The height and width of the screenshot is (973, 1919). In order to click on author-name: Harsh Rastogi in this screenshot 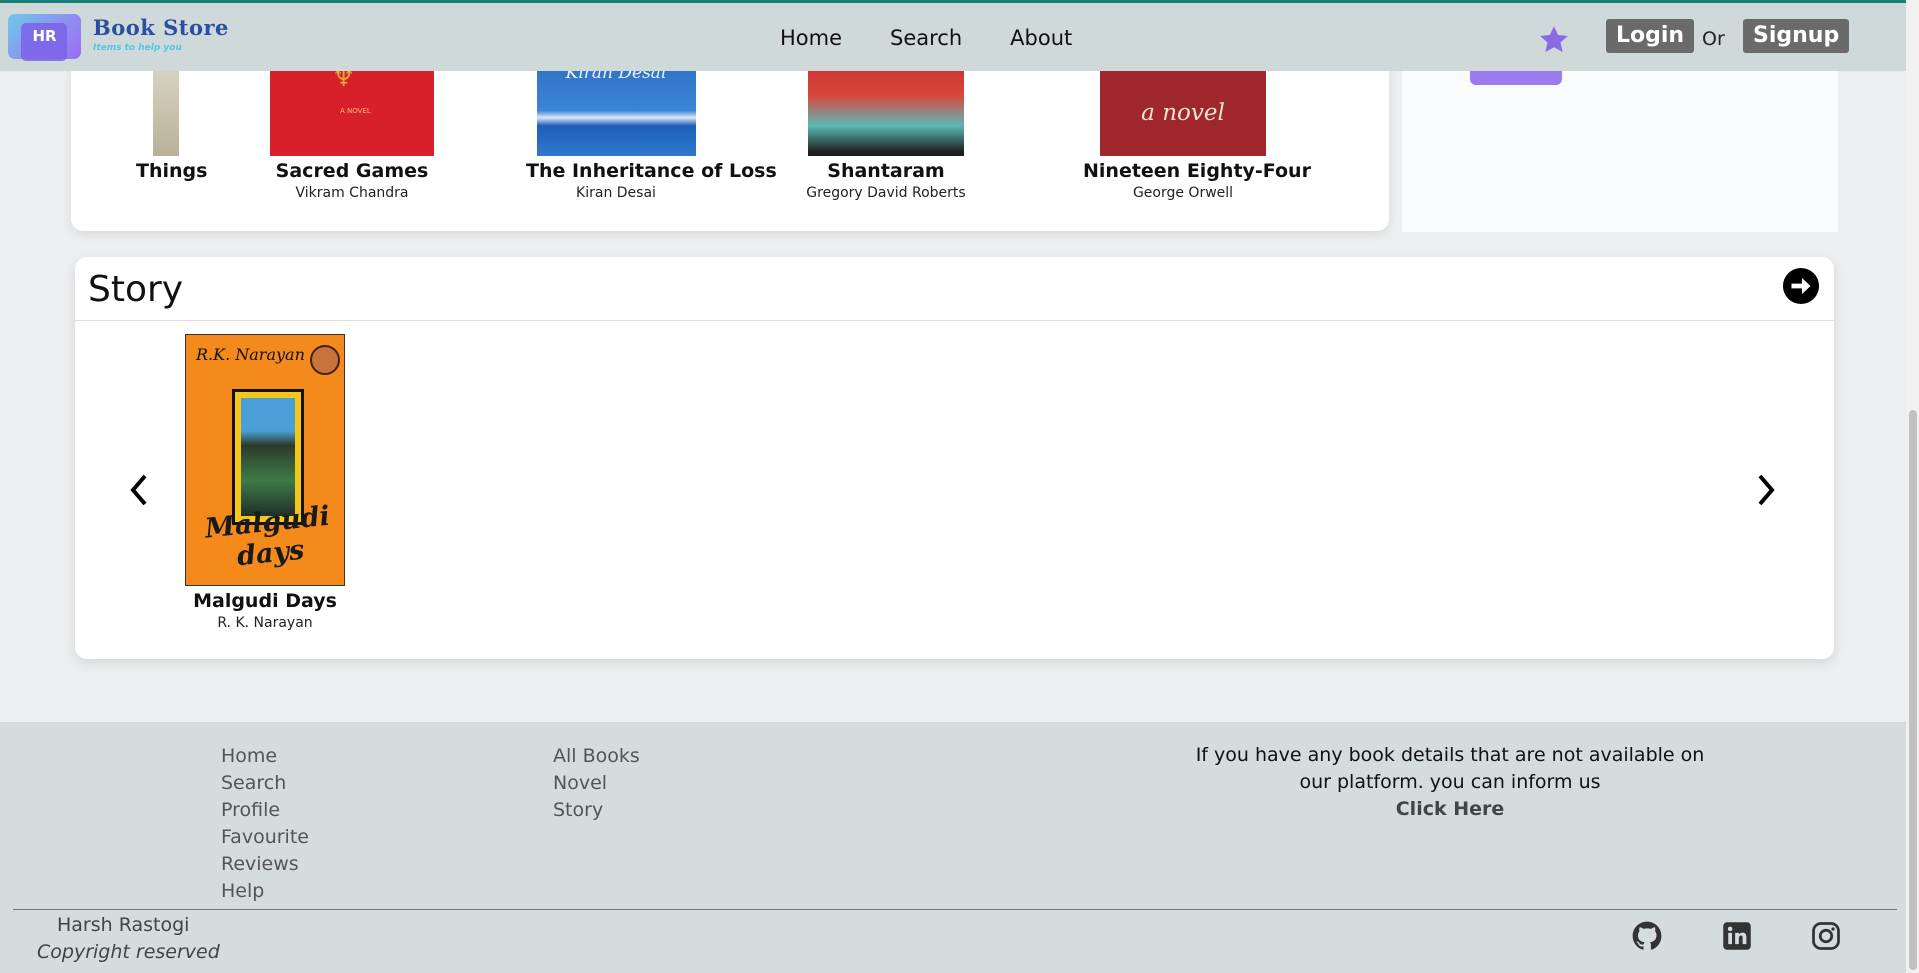, I will do `click(123, 925)`.